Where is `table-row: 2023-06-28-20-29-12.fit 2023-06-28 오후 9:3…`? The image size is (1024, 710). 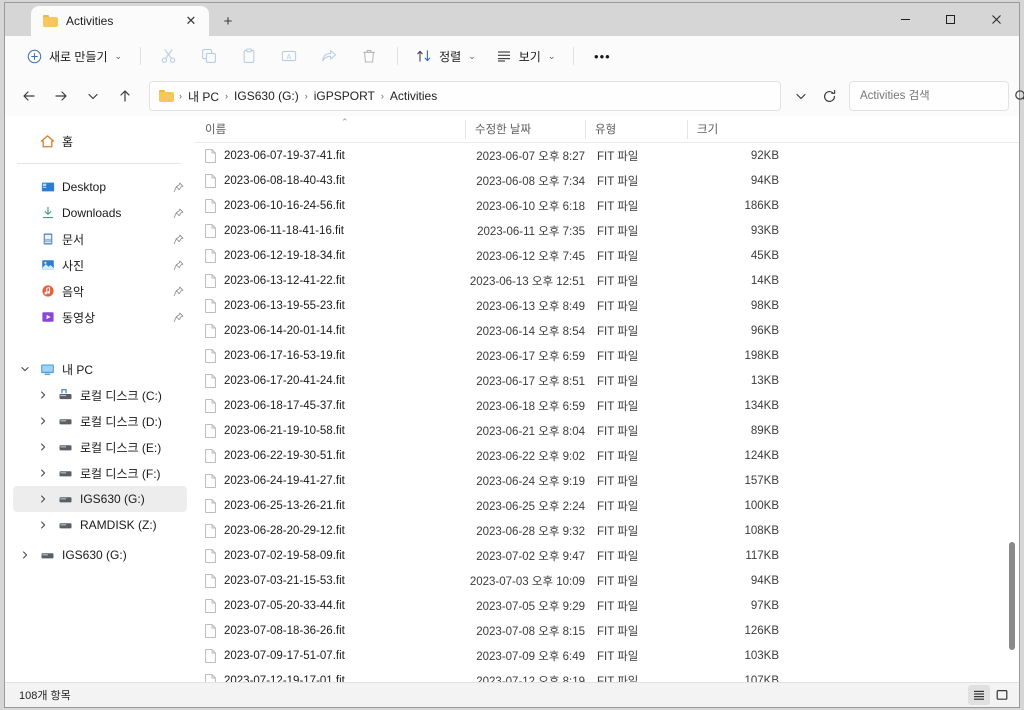
table-row: 2023-06-28-20-29-12.fit 2023-06-28 오후 9:3… is located at coordinates (607, 530).